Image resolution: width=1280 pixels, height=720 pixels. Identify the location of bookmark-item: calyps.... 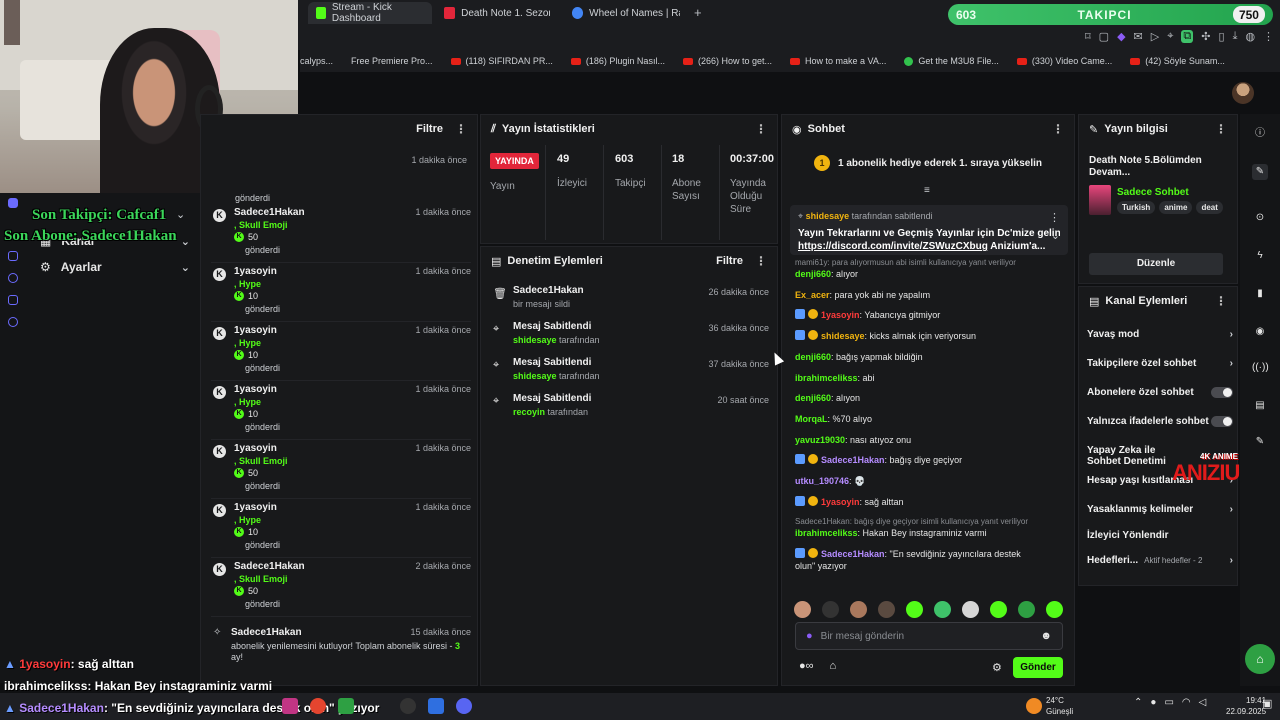
(316, 61).